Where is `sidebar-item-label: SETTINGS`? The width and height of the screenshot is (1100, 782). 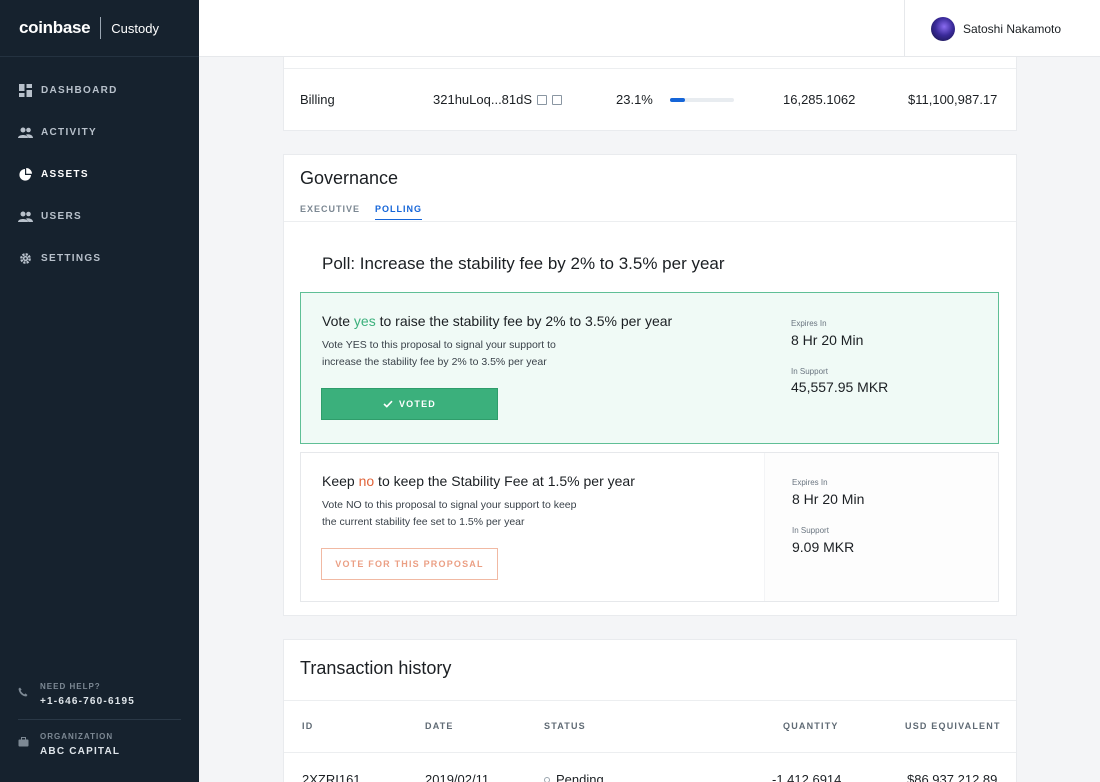
sidebar-item-label: SETTINGS is located at coordinates (71, 258).